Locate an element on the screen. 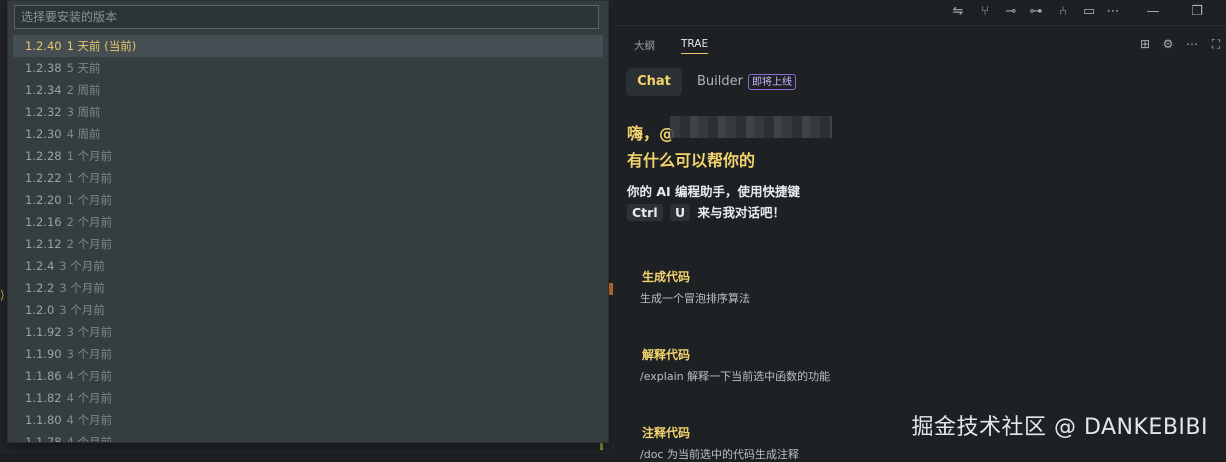  version-number: 1.2.2 is located at coordinates (40, 288).